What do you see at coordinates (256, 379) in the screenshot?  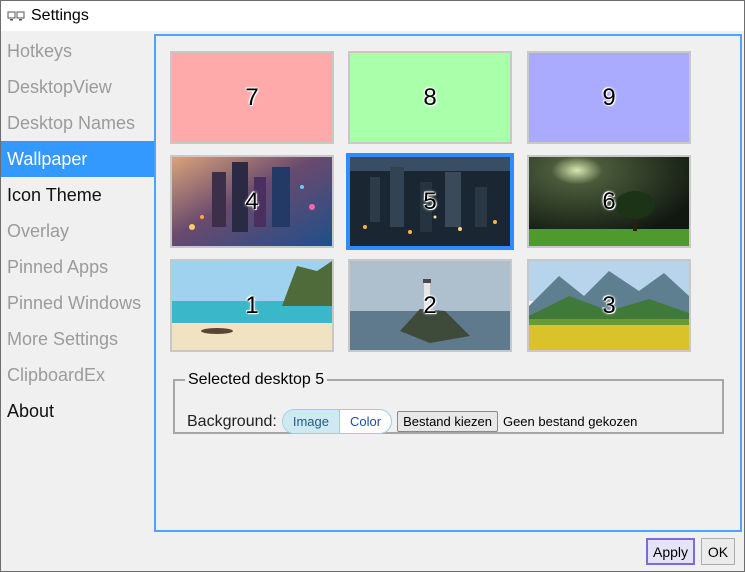 I see `selected-desktop-legend: Selected desktop 5` at bounding box center [256, 379].